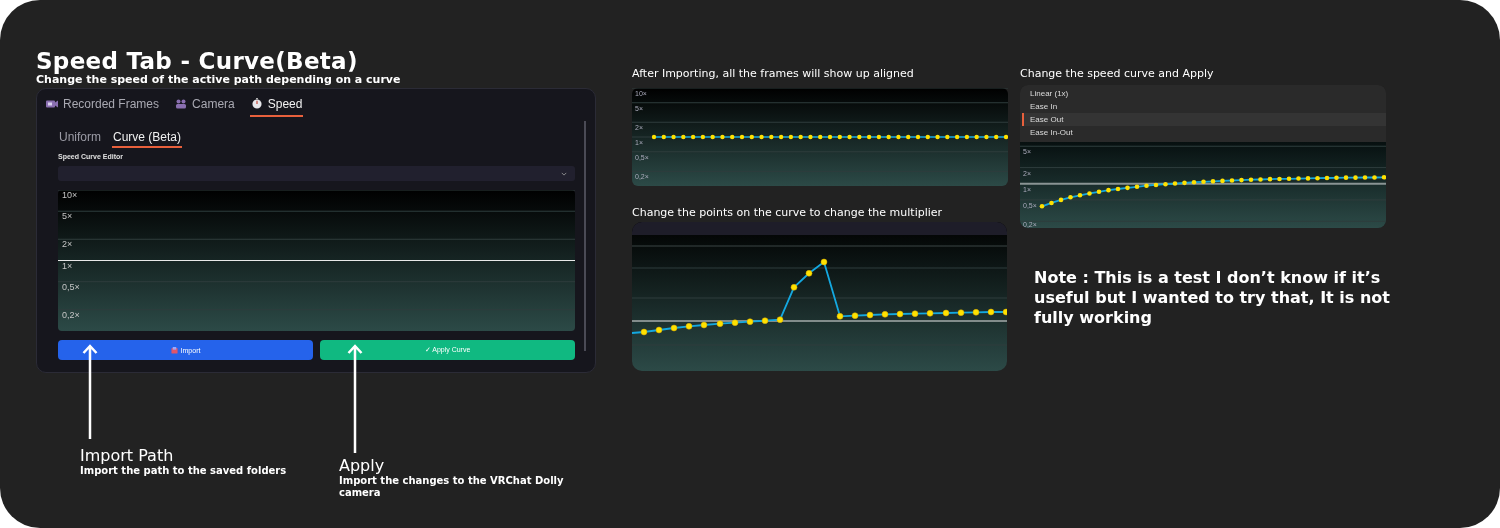  Describe the element at coordinates (1204, 93) in the screenshot. I see `menu-item: Linear (1x)` at that location.